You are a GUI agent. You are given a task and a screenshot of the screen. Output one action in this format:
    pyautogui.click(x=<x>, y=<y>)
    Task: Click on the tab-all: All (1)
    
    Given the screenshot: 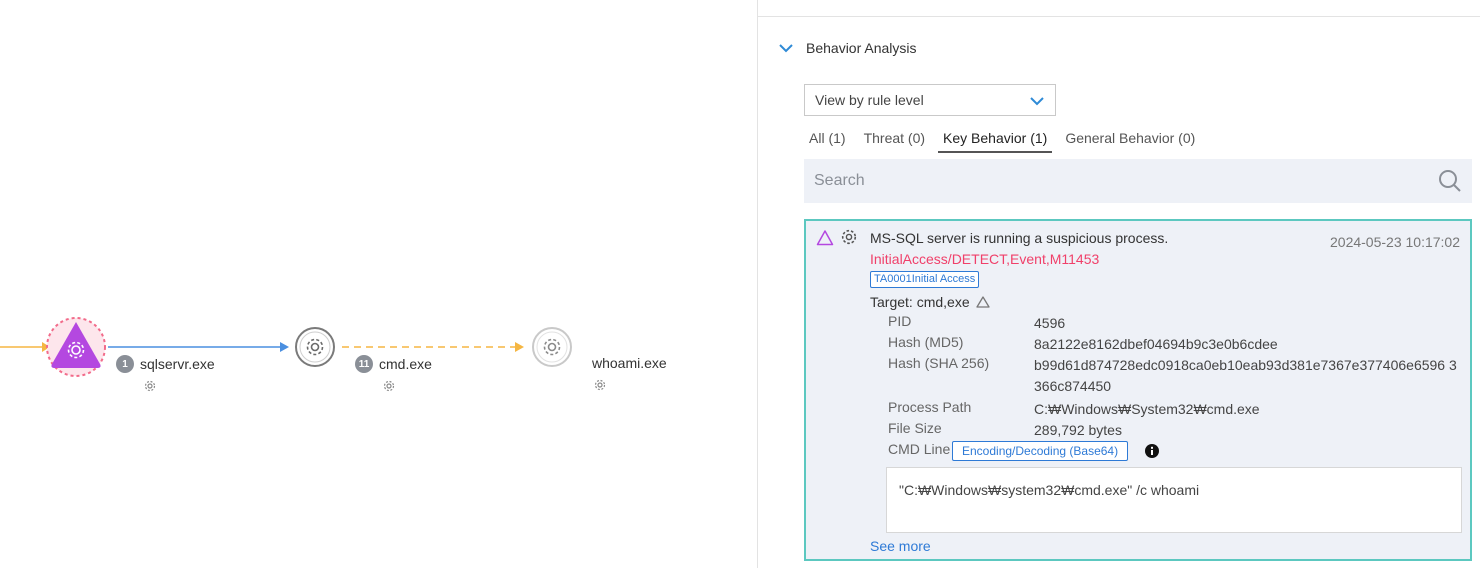 What is the action you would take?
    pyautogui.click(x=827, y=140)
    